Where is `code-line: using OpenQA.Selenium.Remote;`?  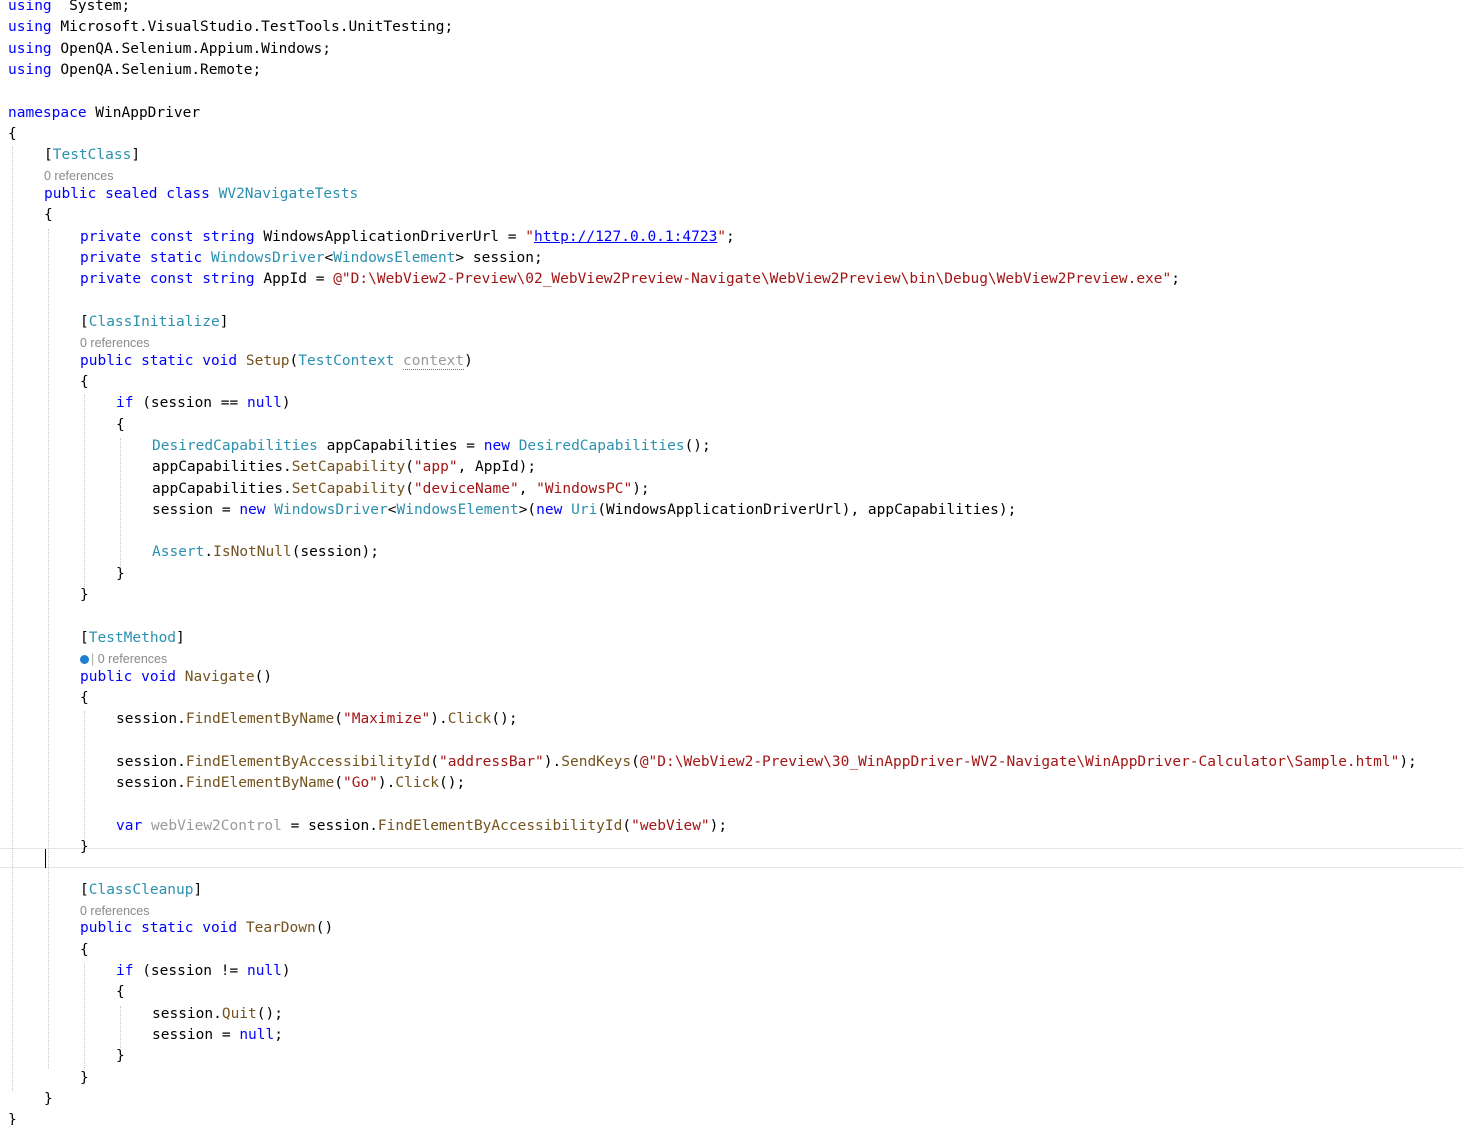 code-line: using OpenQA.Selenium.Remote; is located at coordinates (134, 70).